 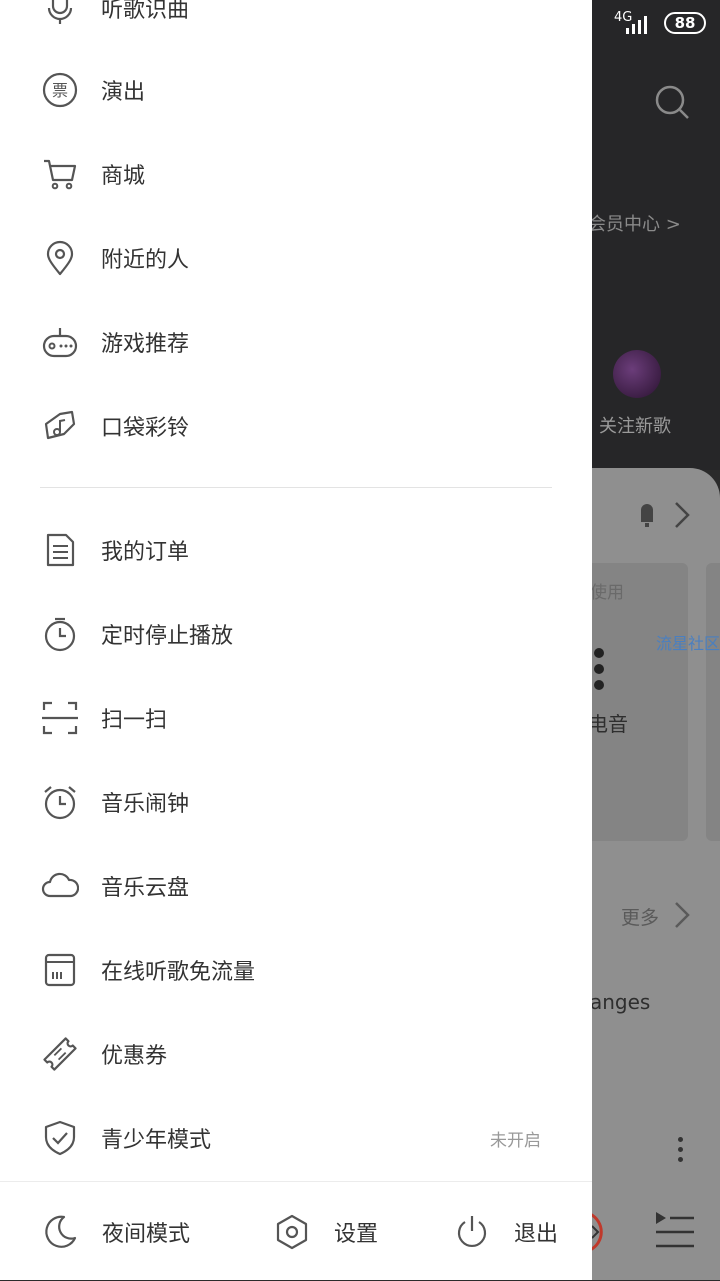 I want to click on menu-label: 音乐云盘, so click(x=145, y=888).